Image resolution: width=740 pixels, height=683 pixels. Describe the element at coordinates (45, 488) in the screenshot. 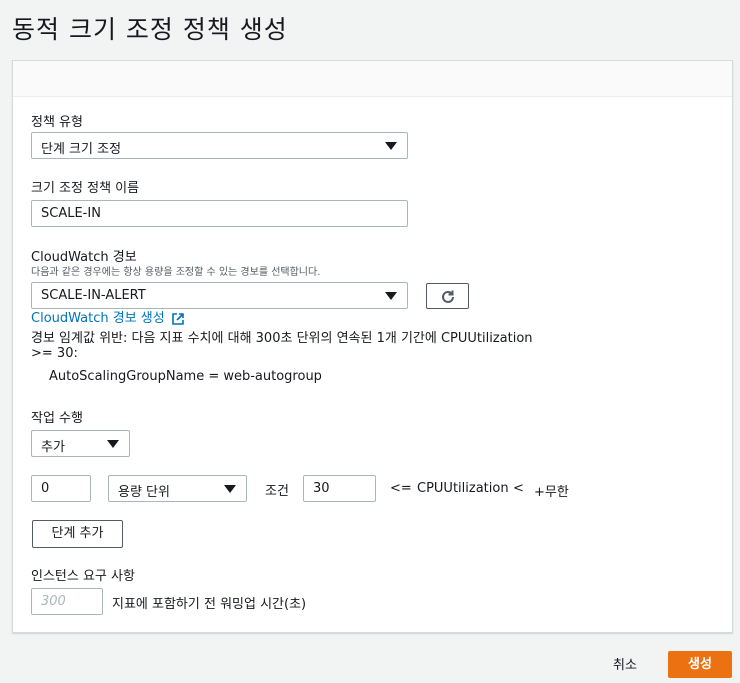

I see `step-amount-value: 0` at that location.